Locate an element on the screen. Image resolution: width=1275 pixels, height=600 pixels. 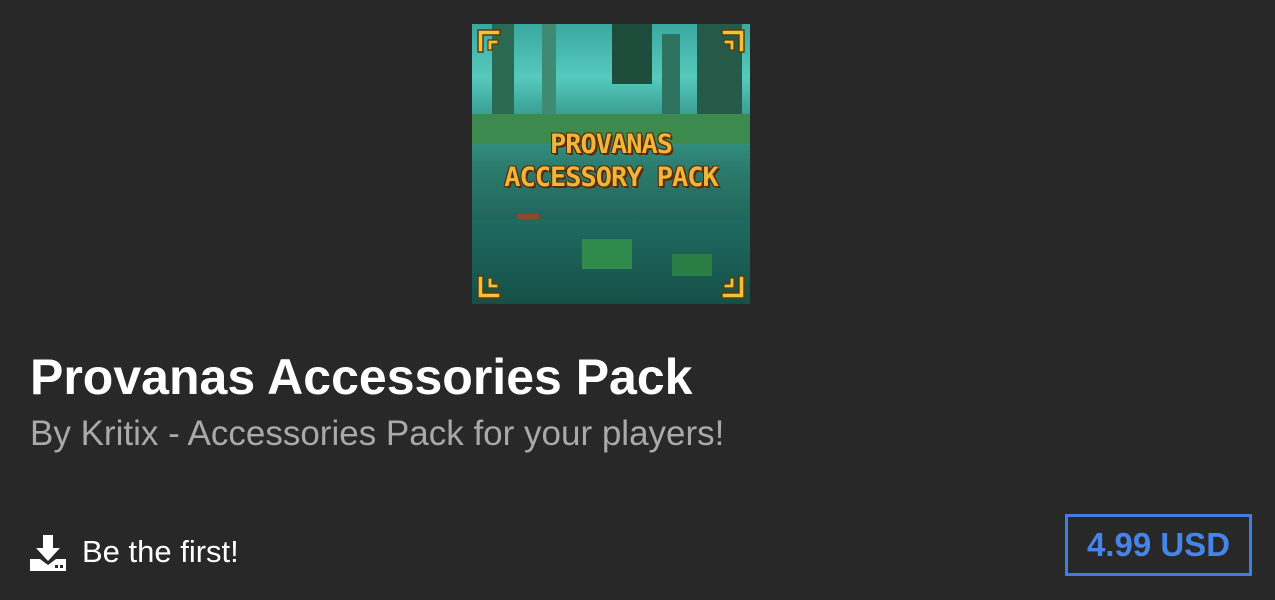
product-title: Provanas Accessories Pack is located at coordinates (361, 377).